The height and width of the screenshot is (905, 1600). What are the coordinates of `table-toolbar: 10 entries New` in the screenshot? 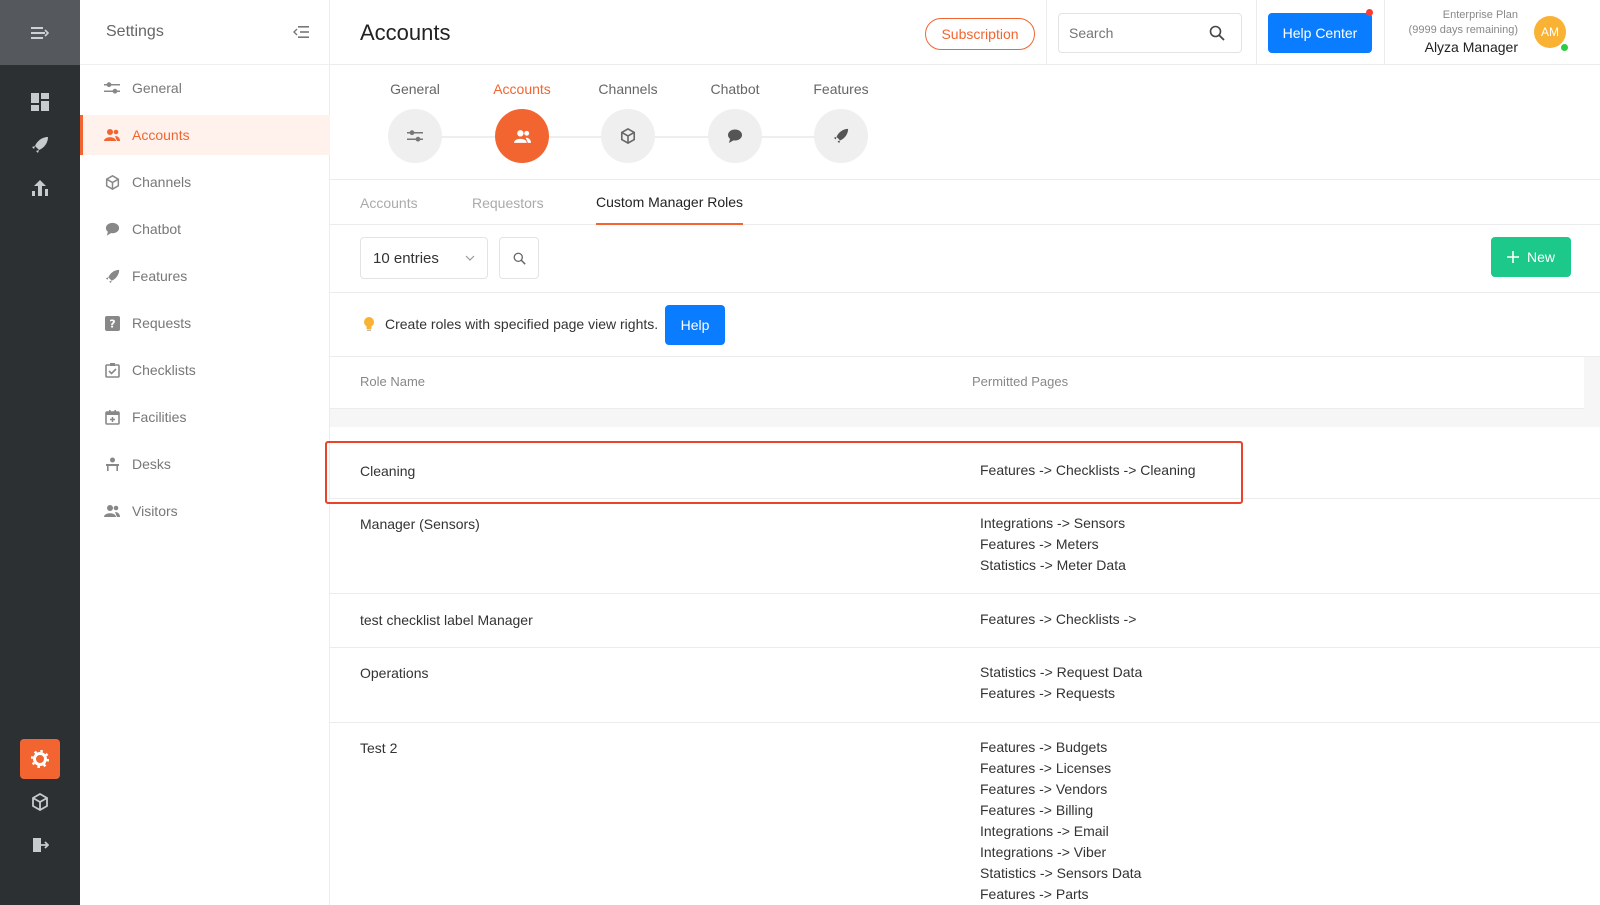 It's located at (965, 259).